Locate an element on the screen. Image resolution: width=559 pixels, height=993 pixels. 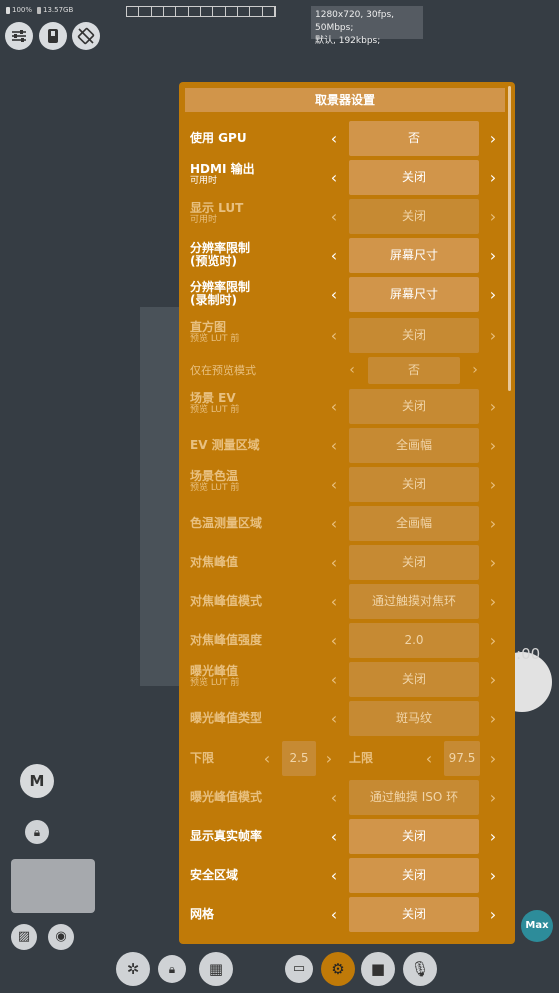
setting-label: 仅在预览模式 is located at coordinates (223, 370).